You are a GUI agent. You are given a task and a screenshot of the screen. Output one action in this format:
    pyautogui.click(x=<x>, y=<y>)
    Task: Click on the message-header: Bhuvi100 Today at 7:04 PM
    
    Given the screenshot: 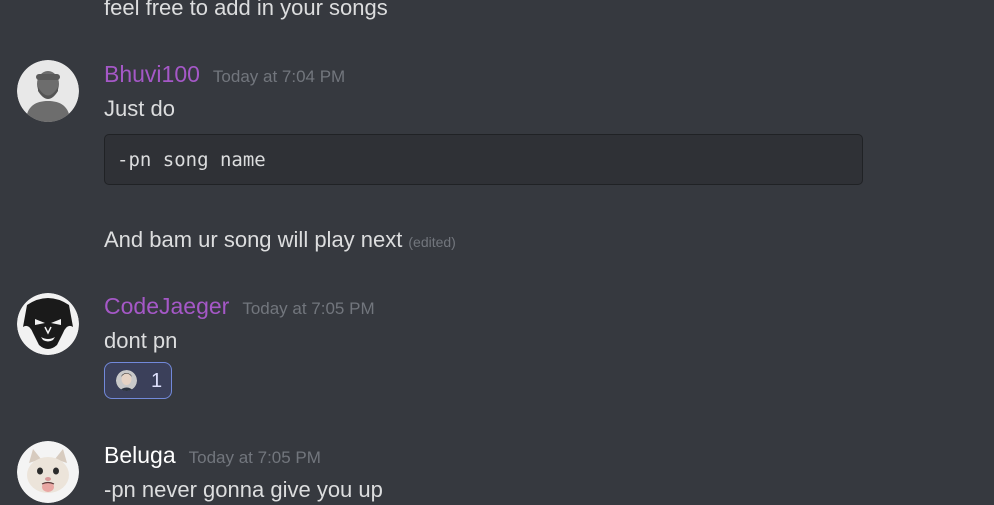 What is the action you would take?
    pyautogui.click(x=224, y=74)
    